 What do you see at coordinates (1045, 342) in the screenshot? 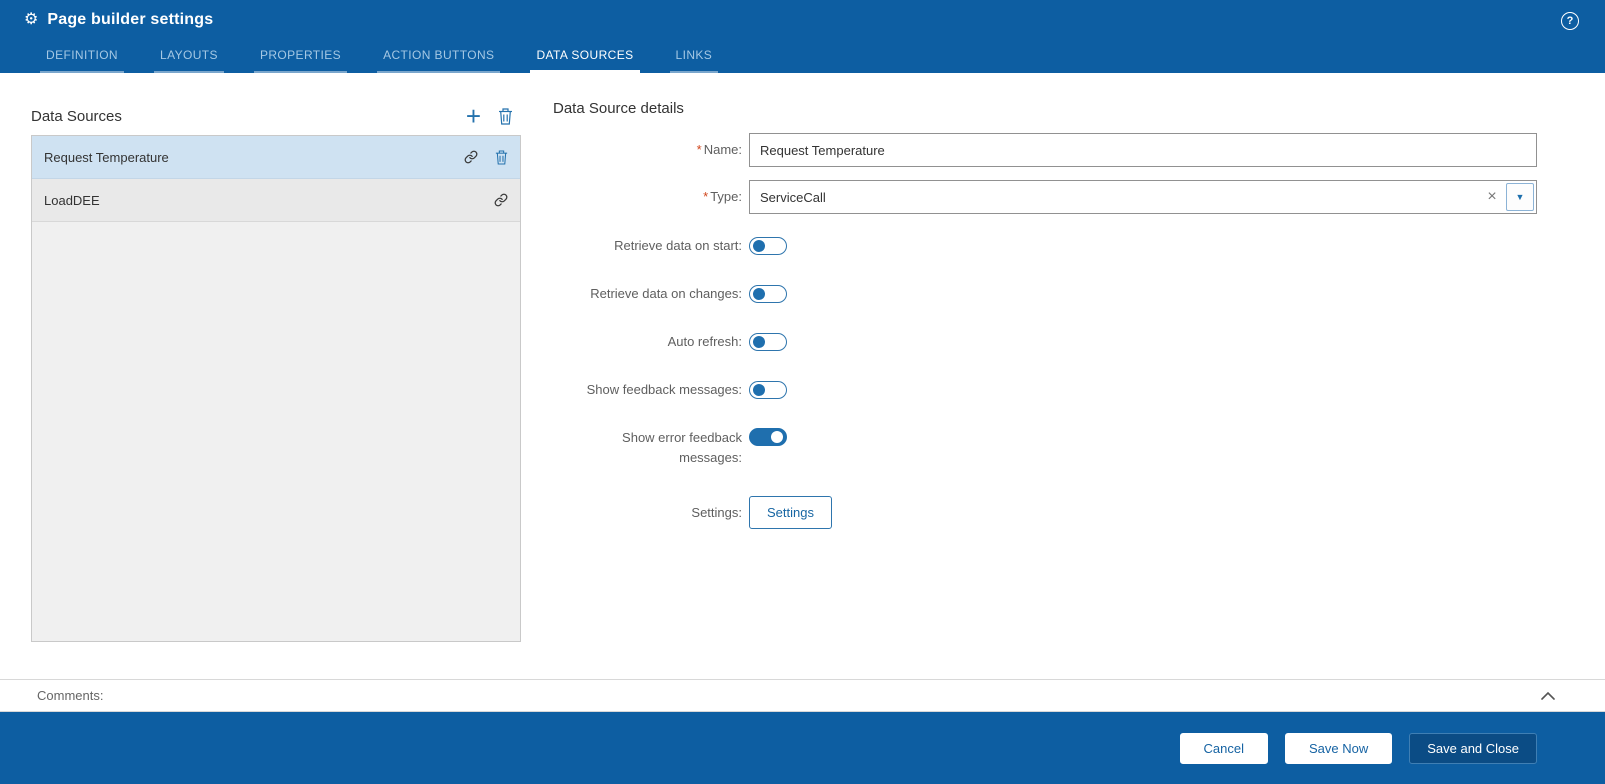
I see `auto-refresh-row: Auto refresh:` at bounding box center [1045, 342].